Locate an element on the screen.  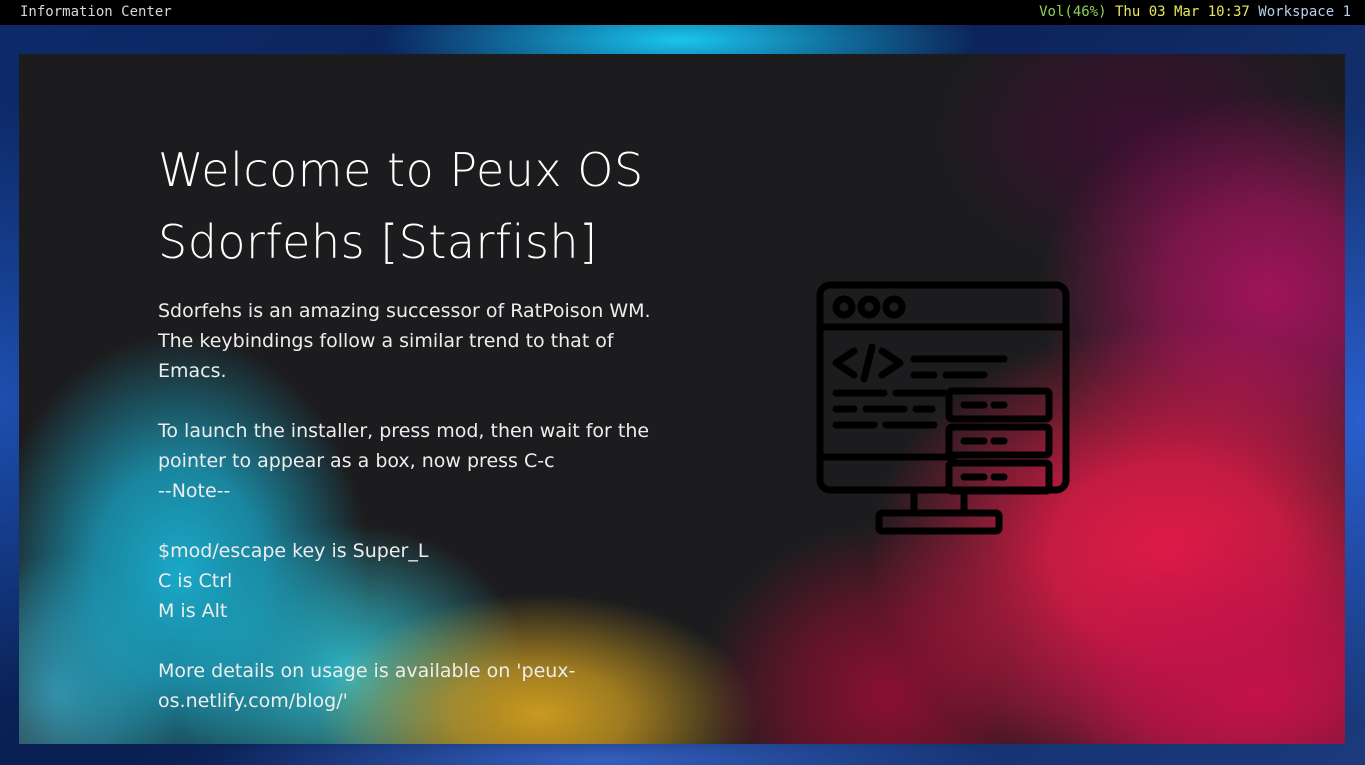
window-title: Information Center is located at coordinates (96, 12).